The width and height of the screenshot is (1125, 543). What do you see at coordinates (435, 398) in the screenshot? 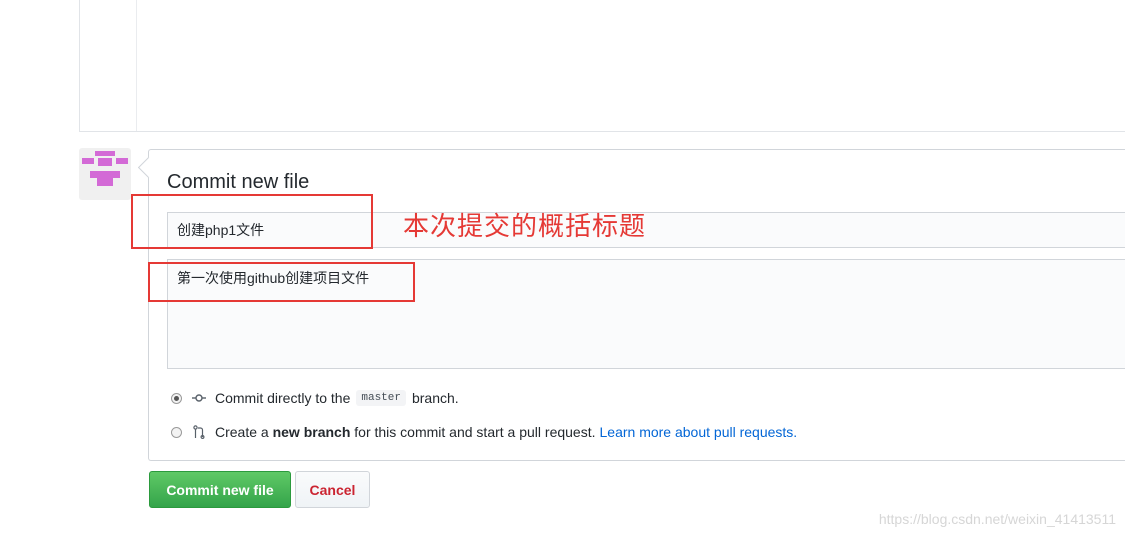
I see `commit-direct-suffix: branch.` at bounding box center [435, 398].